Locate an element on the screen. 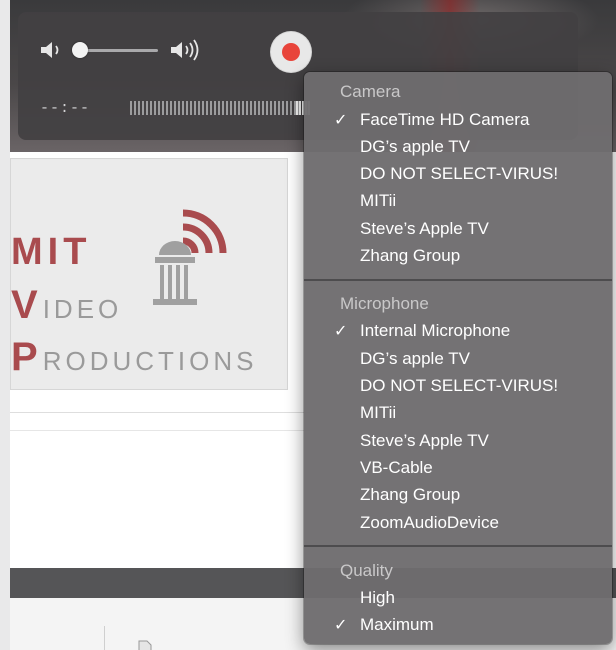 The width and height of the screenshot is (616, 650). menu-item-camera-facetime: ✓ FaceTime HD Camera is located at coordinates (458, 120).